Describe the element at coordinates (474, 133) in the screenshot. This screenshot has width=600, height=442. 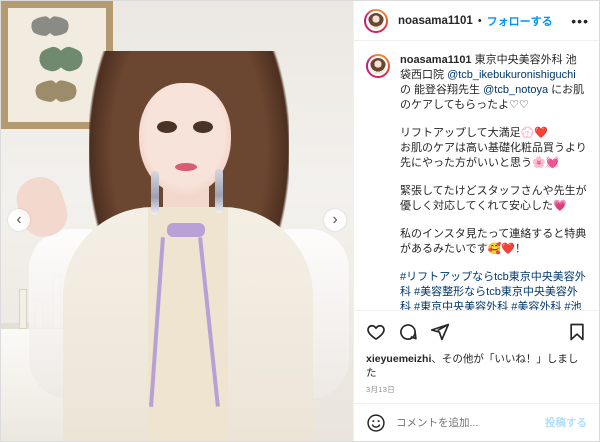
I see `caption-paragraph: リフトアップして大満足💮❤️` at that location.